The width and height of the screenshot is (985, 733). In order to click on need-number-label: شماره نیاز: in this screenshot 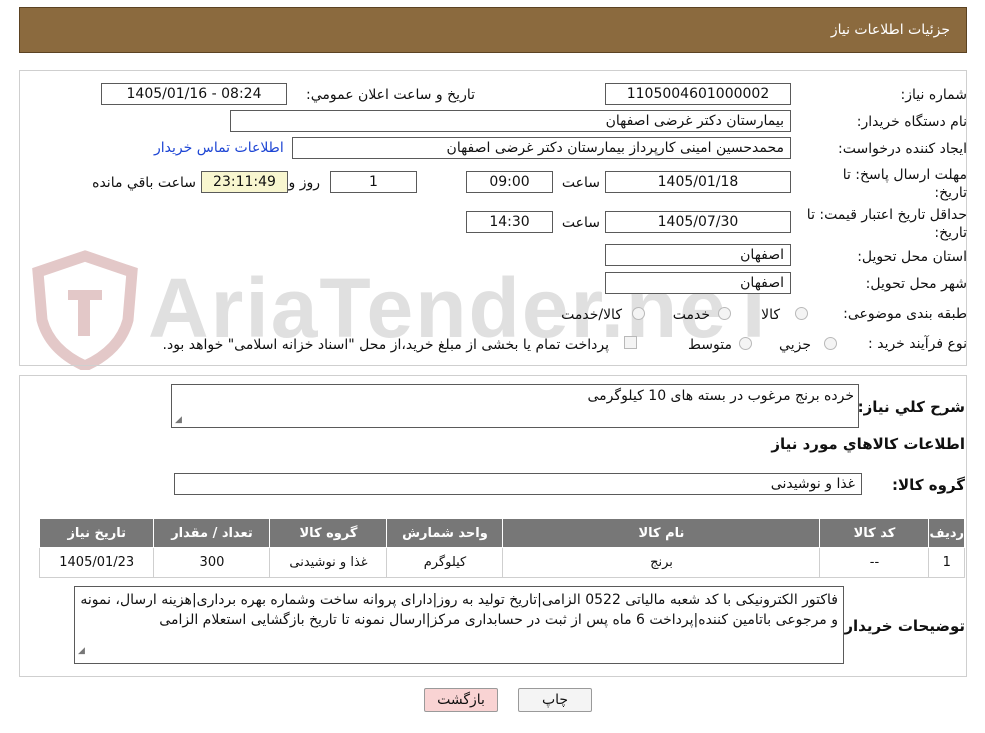, I will do `click(934, 95)`.